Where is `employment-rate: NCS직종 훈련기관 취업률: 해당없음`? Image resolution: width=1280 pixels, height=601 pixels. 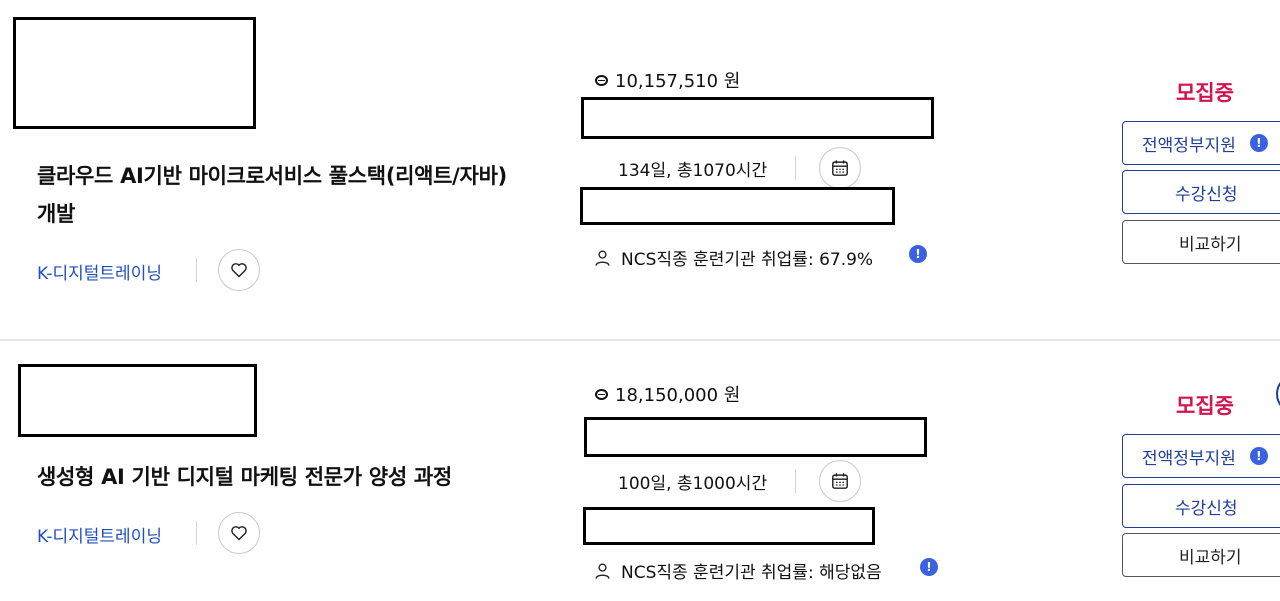
employment-rate: NCS직종 훈련기관 취업률: 해당없음 is located at coordinates (738, 570).